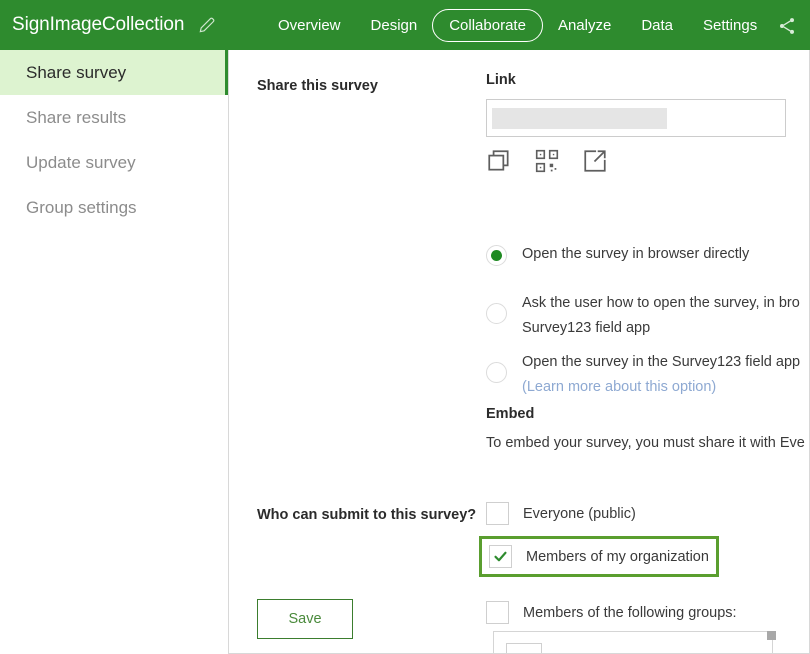  I want to click on tab-design: Design, so click(394, 25).